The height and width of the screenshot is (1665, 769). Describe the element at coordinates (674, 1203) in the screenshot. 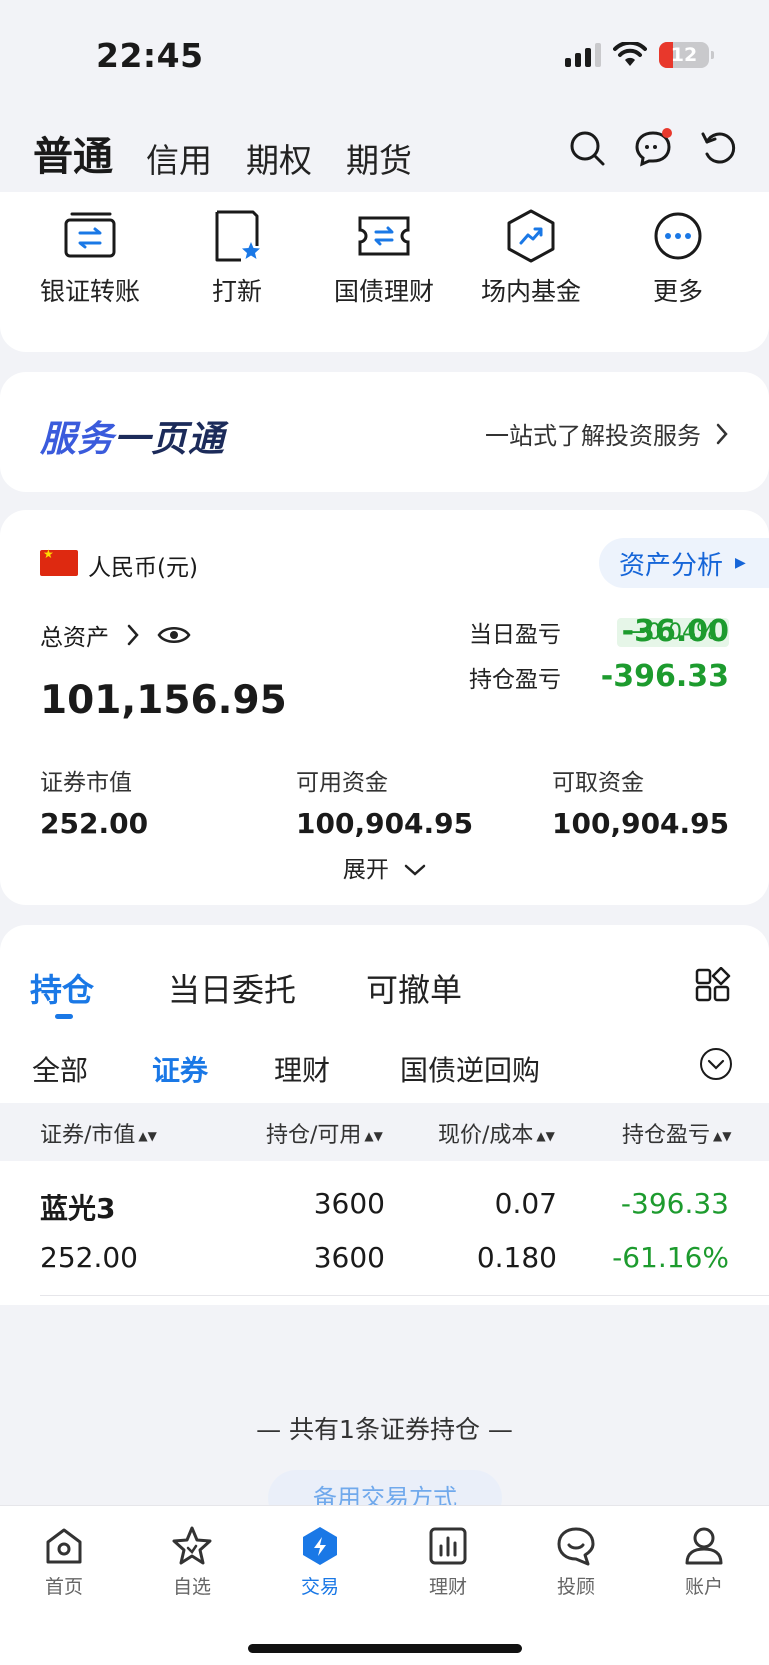

I see `position-pl: -396.33` at that location.